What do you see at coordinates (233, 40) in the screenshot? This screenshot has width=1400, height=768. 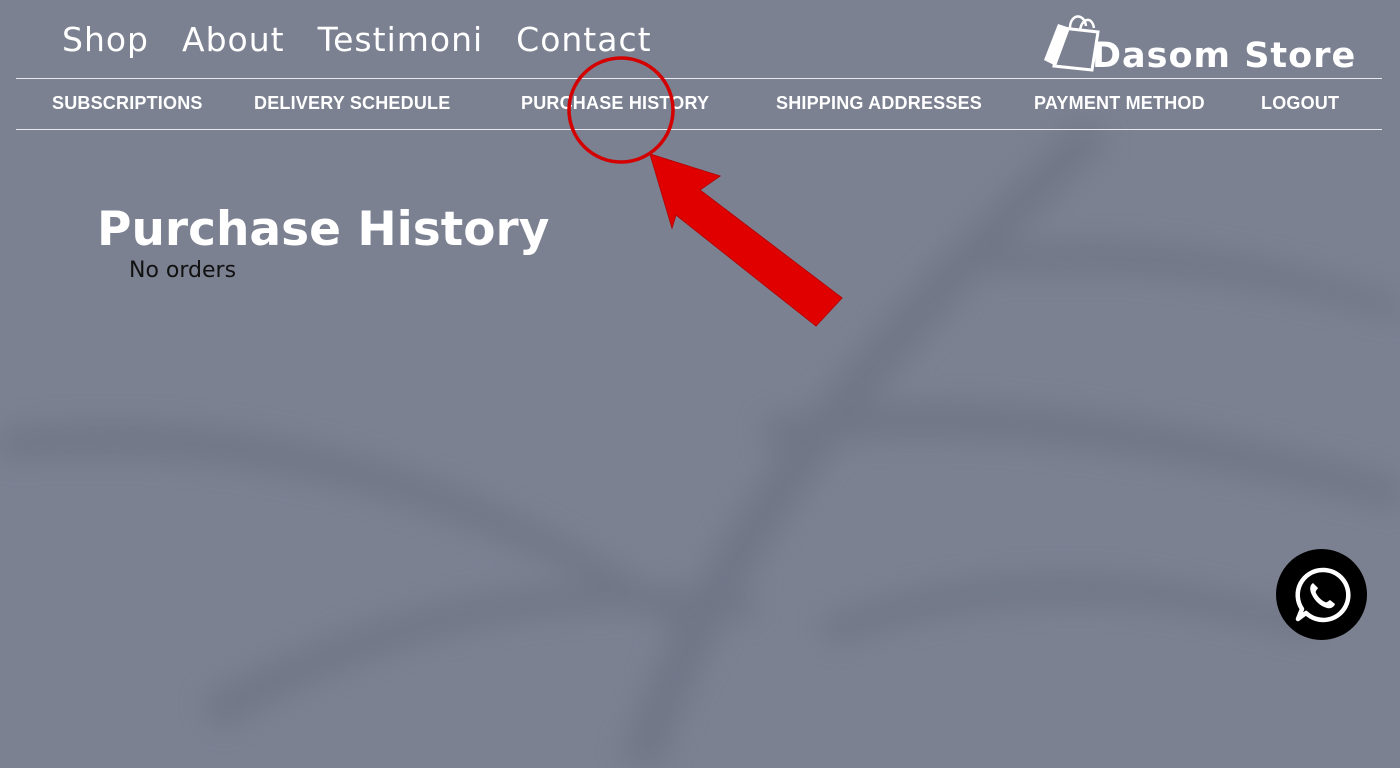 I see `nav-link-about: About` at bounding box center [233, 40].